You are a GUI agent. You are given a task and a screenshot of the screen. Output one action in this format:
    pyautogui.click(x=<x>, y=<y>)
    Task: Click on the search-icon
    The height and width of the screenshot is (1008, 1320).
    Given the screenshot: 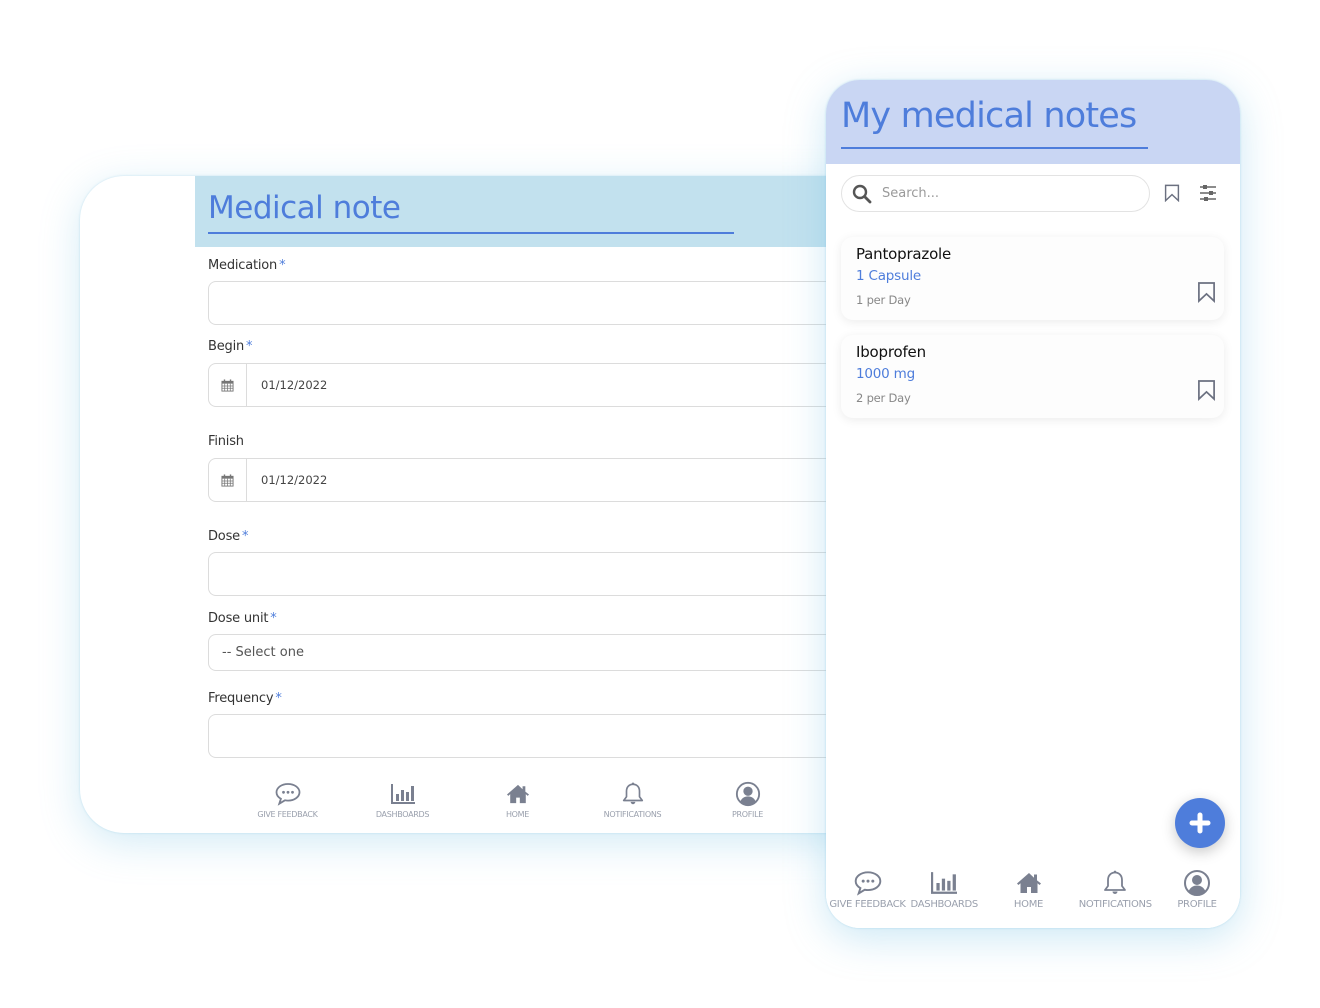 What is the action you would take?
    pyautogui.click(x=862, y=193)
    